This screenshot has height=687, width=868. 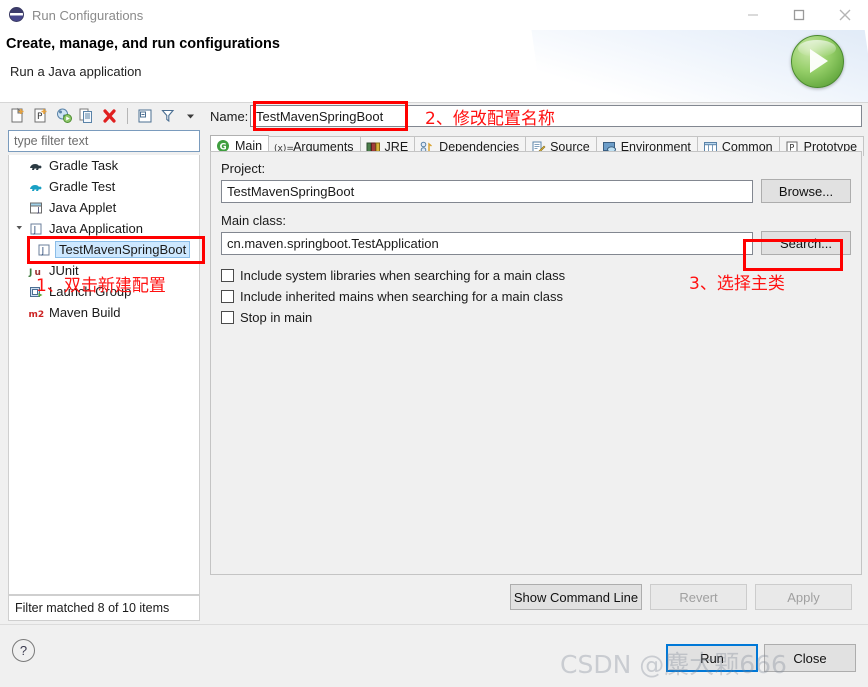 What do you see at coordinates (276, 317) in the screenshot?
I see `stop-in-main-label: Stop in main` at bounding box center [276, 317].